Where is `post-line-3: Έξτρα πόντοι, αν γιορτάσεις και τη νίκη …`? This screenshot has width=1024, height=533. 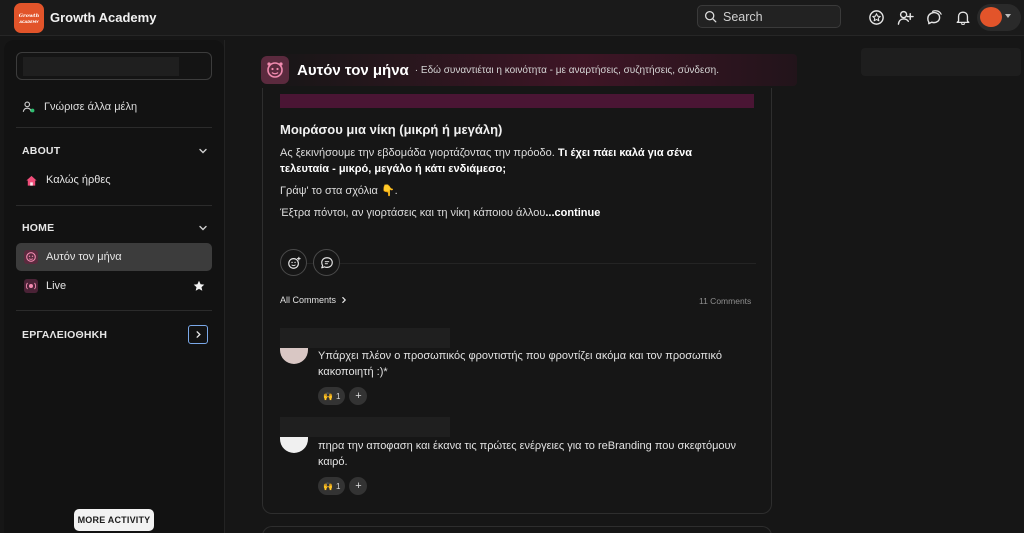 post-line-3: Έξτρα πόντοι, αν γιορτάσεις και τη νίκη … is located at coordinates (413, 213).